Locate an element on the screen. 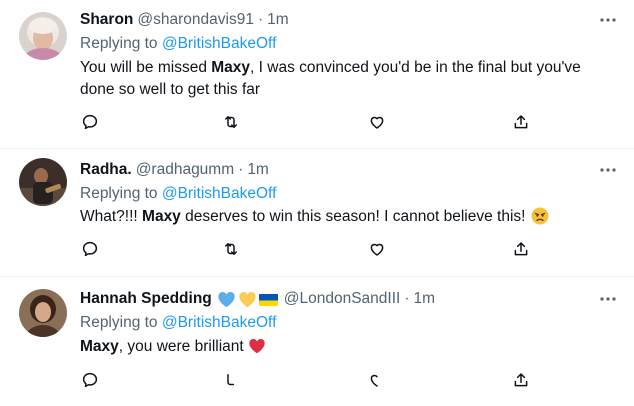  tweet-text-part: What?!!! is located at coordinates (111, 216).